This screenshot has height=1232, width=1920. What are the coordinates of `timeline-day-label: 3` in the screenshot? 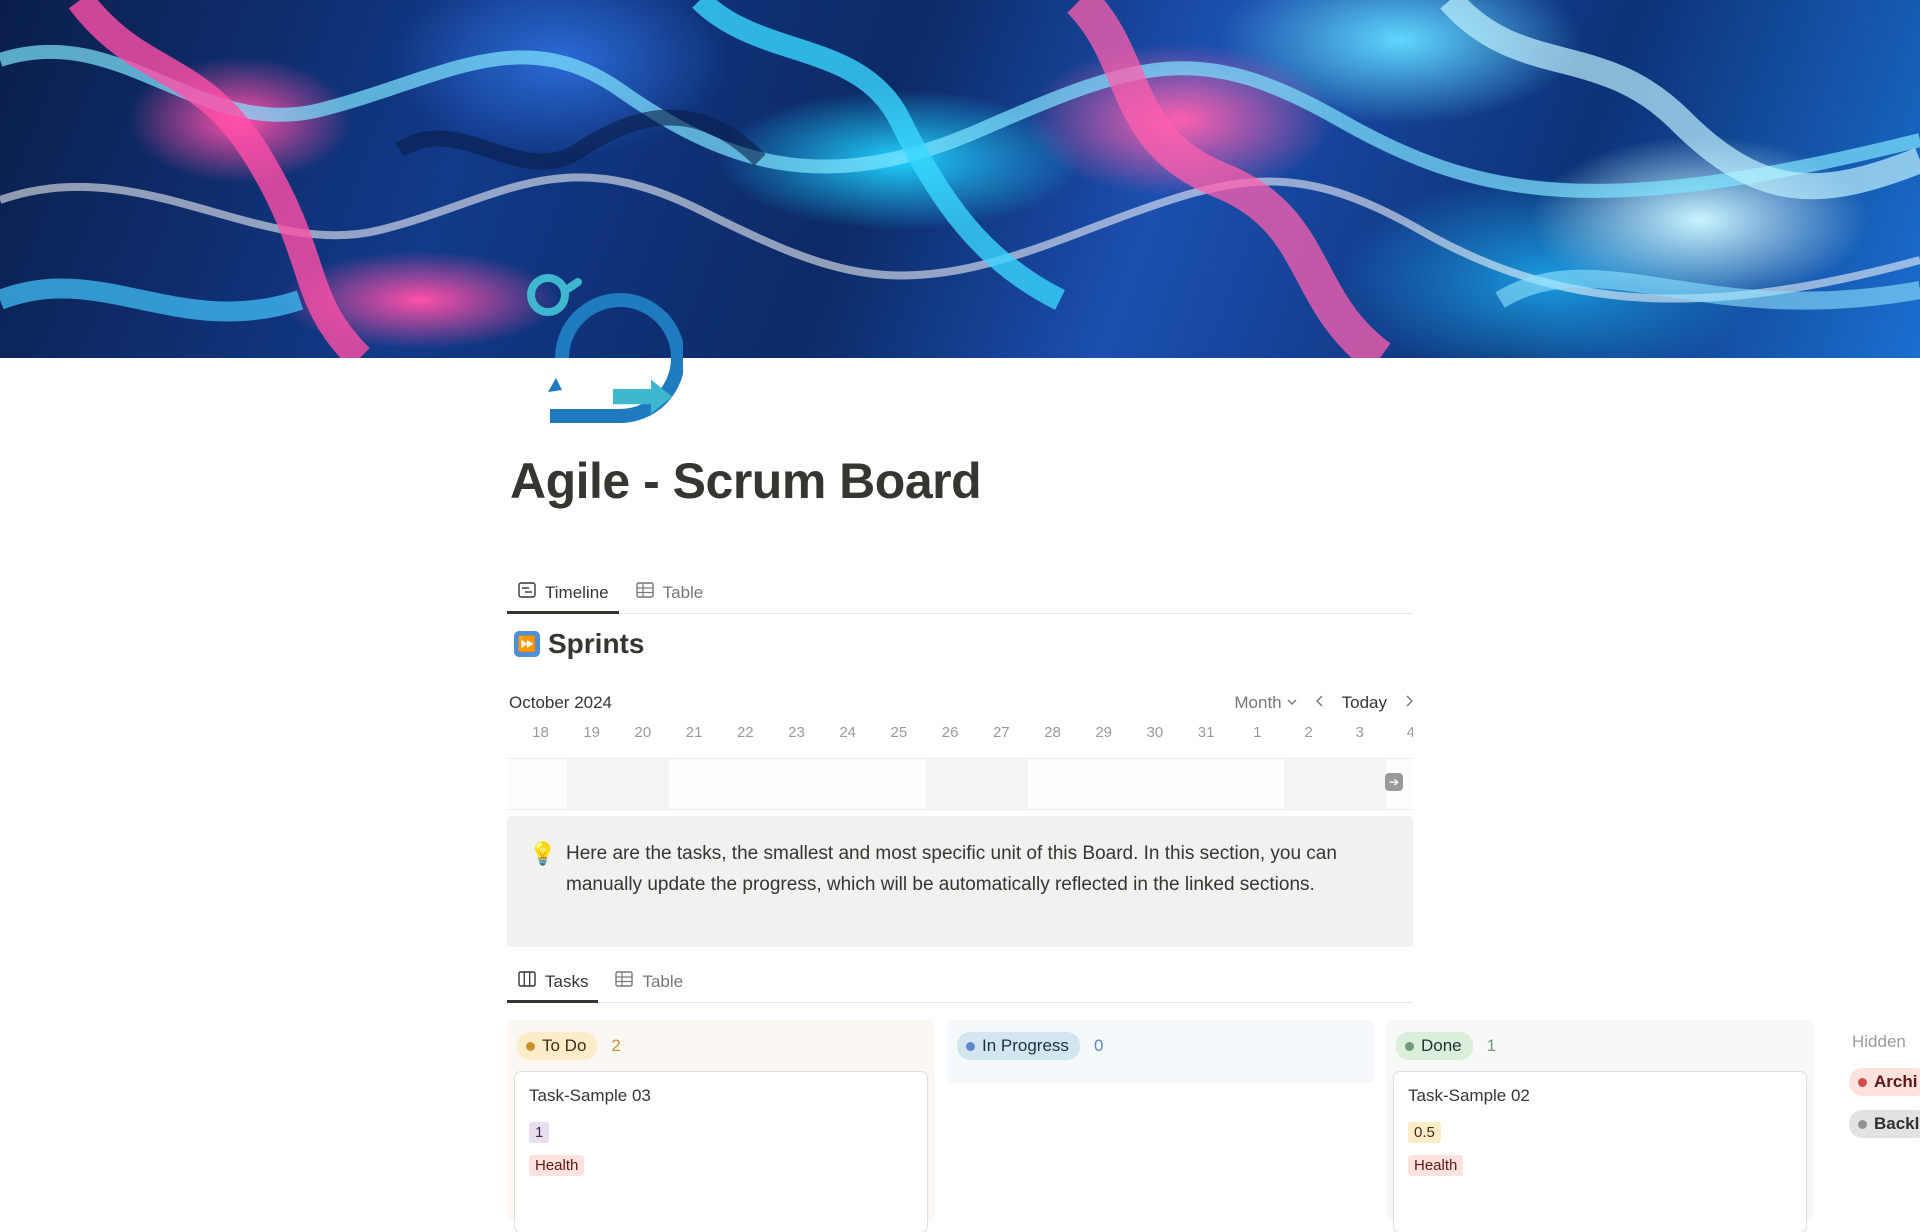 It's located at (1359, 732).